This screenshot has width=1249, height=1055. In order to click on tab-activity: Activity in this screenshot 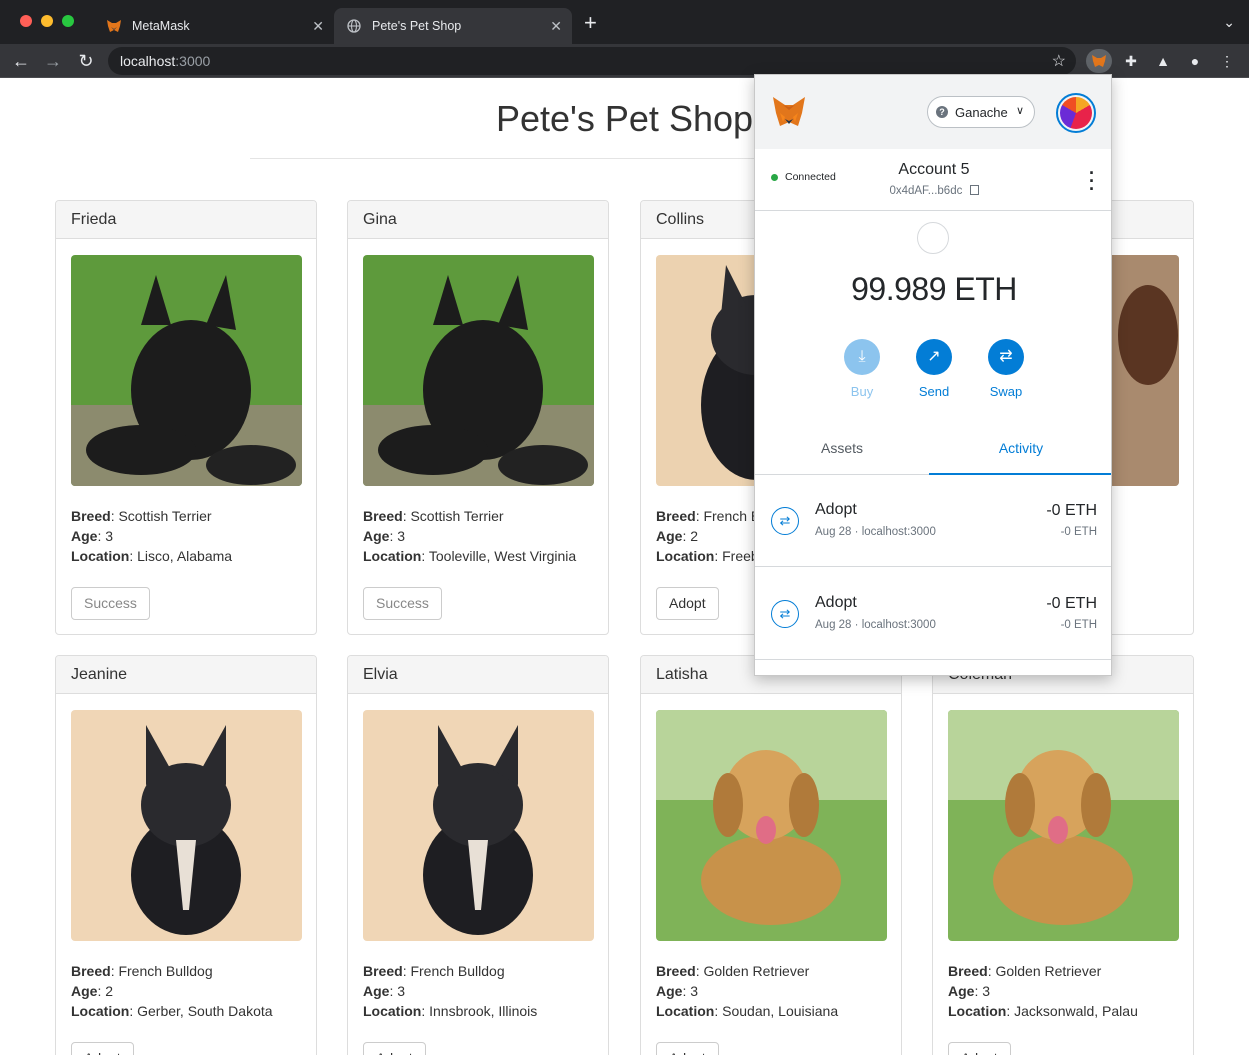, I will do `click(1020, 452)`.